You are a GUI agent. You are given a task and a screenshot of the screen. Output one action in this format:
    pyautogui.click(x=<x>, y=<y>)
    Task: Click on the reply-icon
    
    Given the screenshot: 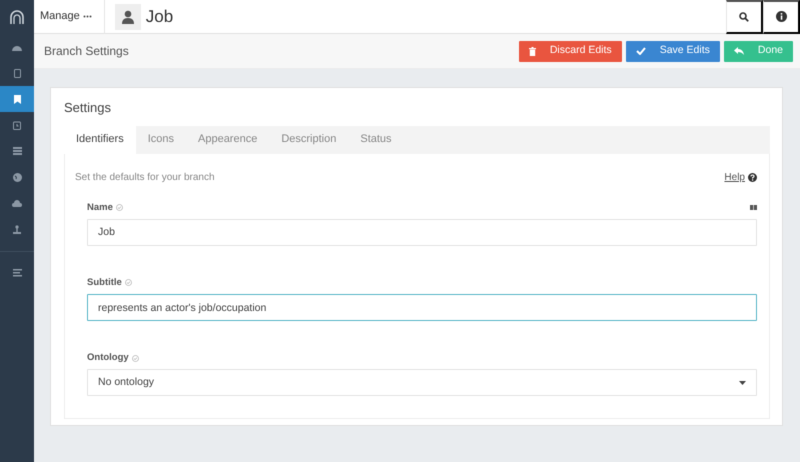 What is the action you would take?
    pyautogui.click(x=739, y=51)
    